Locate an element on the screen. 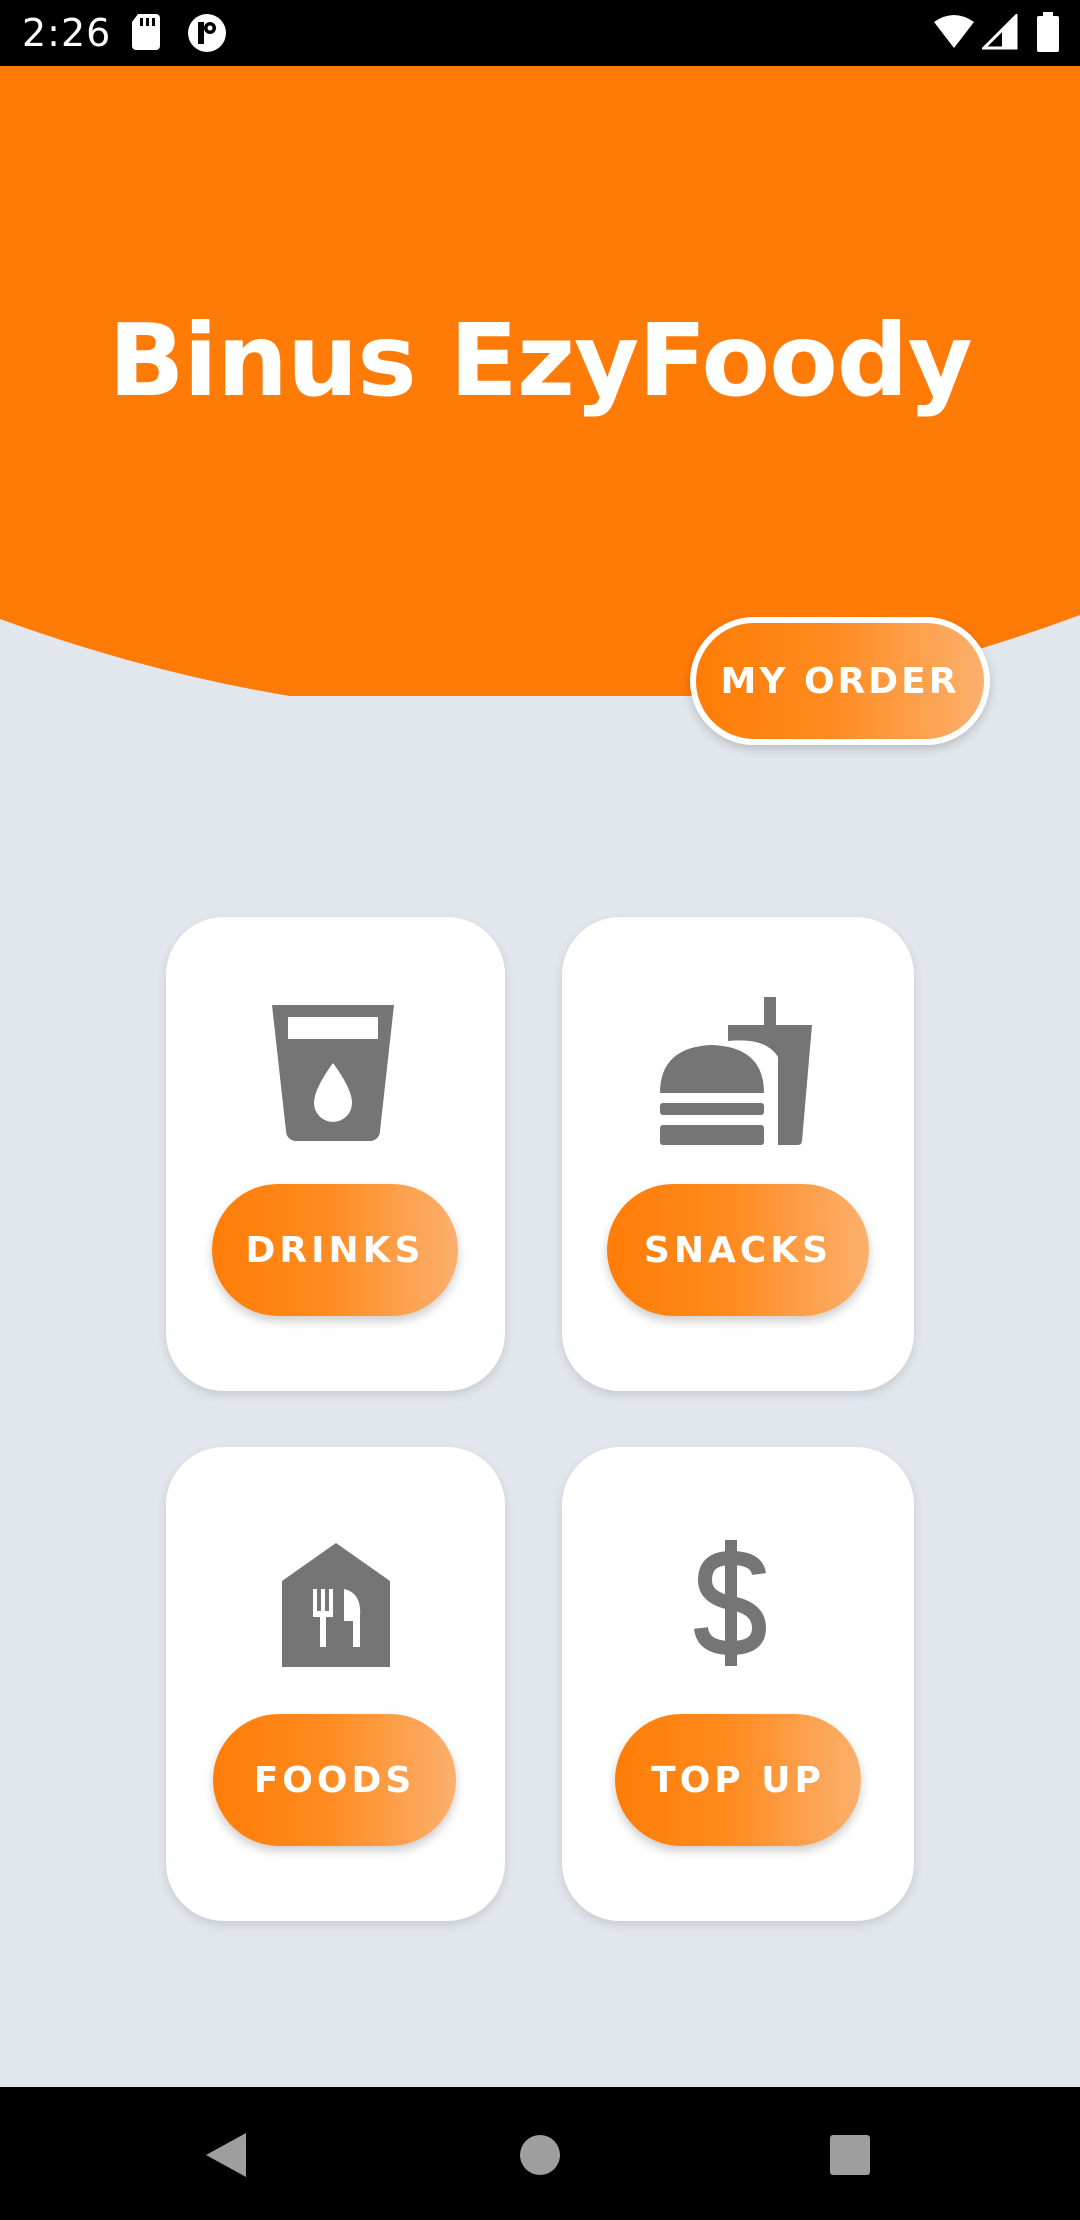 The width and height of the screenshot is (1080, 2220). drinks-button: DRINKS is located at coordinates (335, 1250).